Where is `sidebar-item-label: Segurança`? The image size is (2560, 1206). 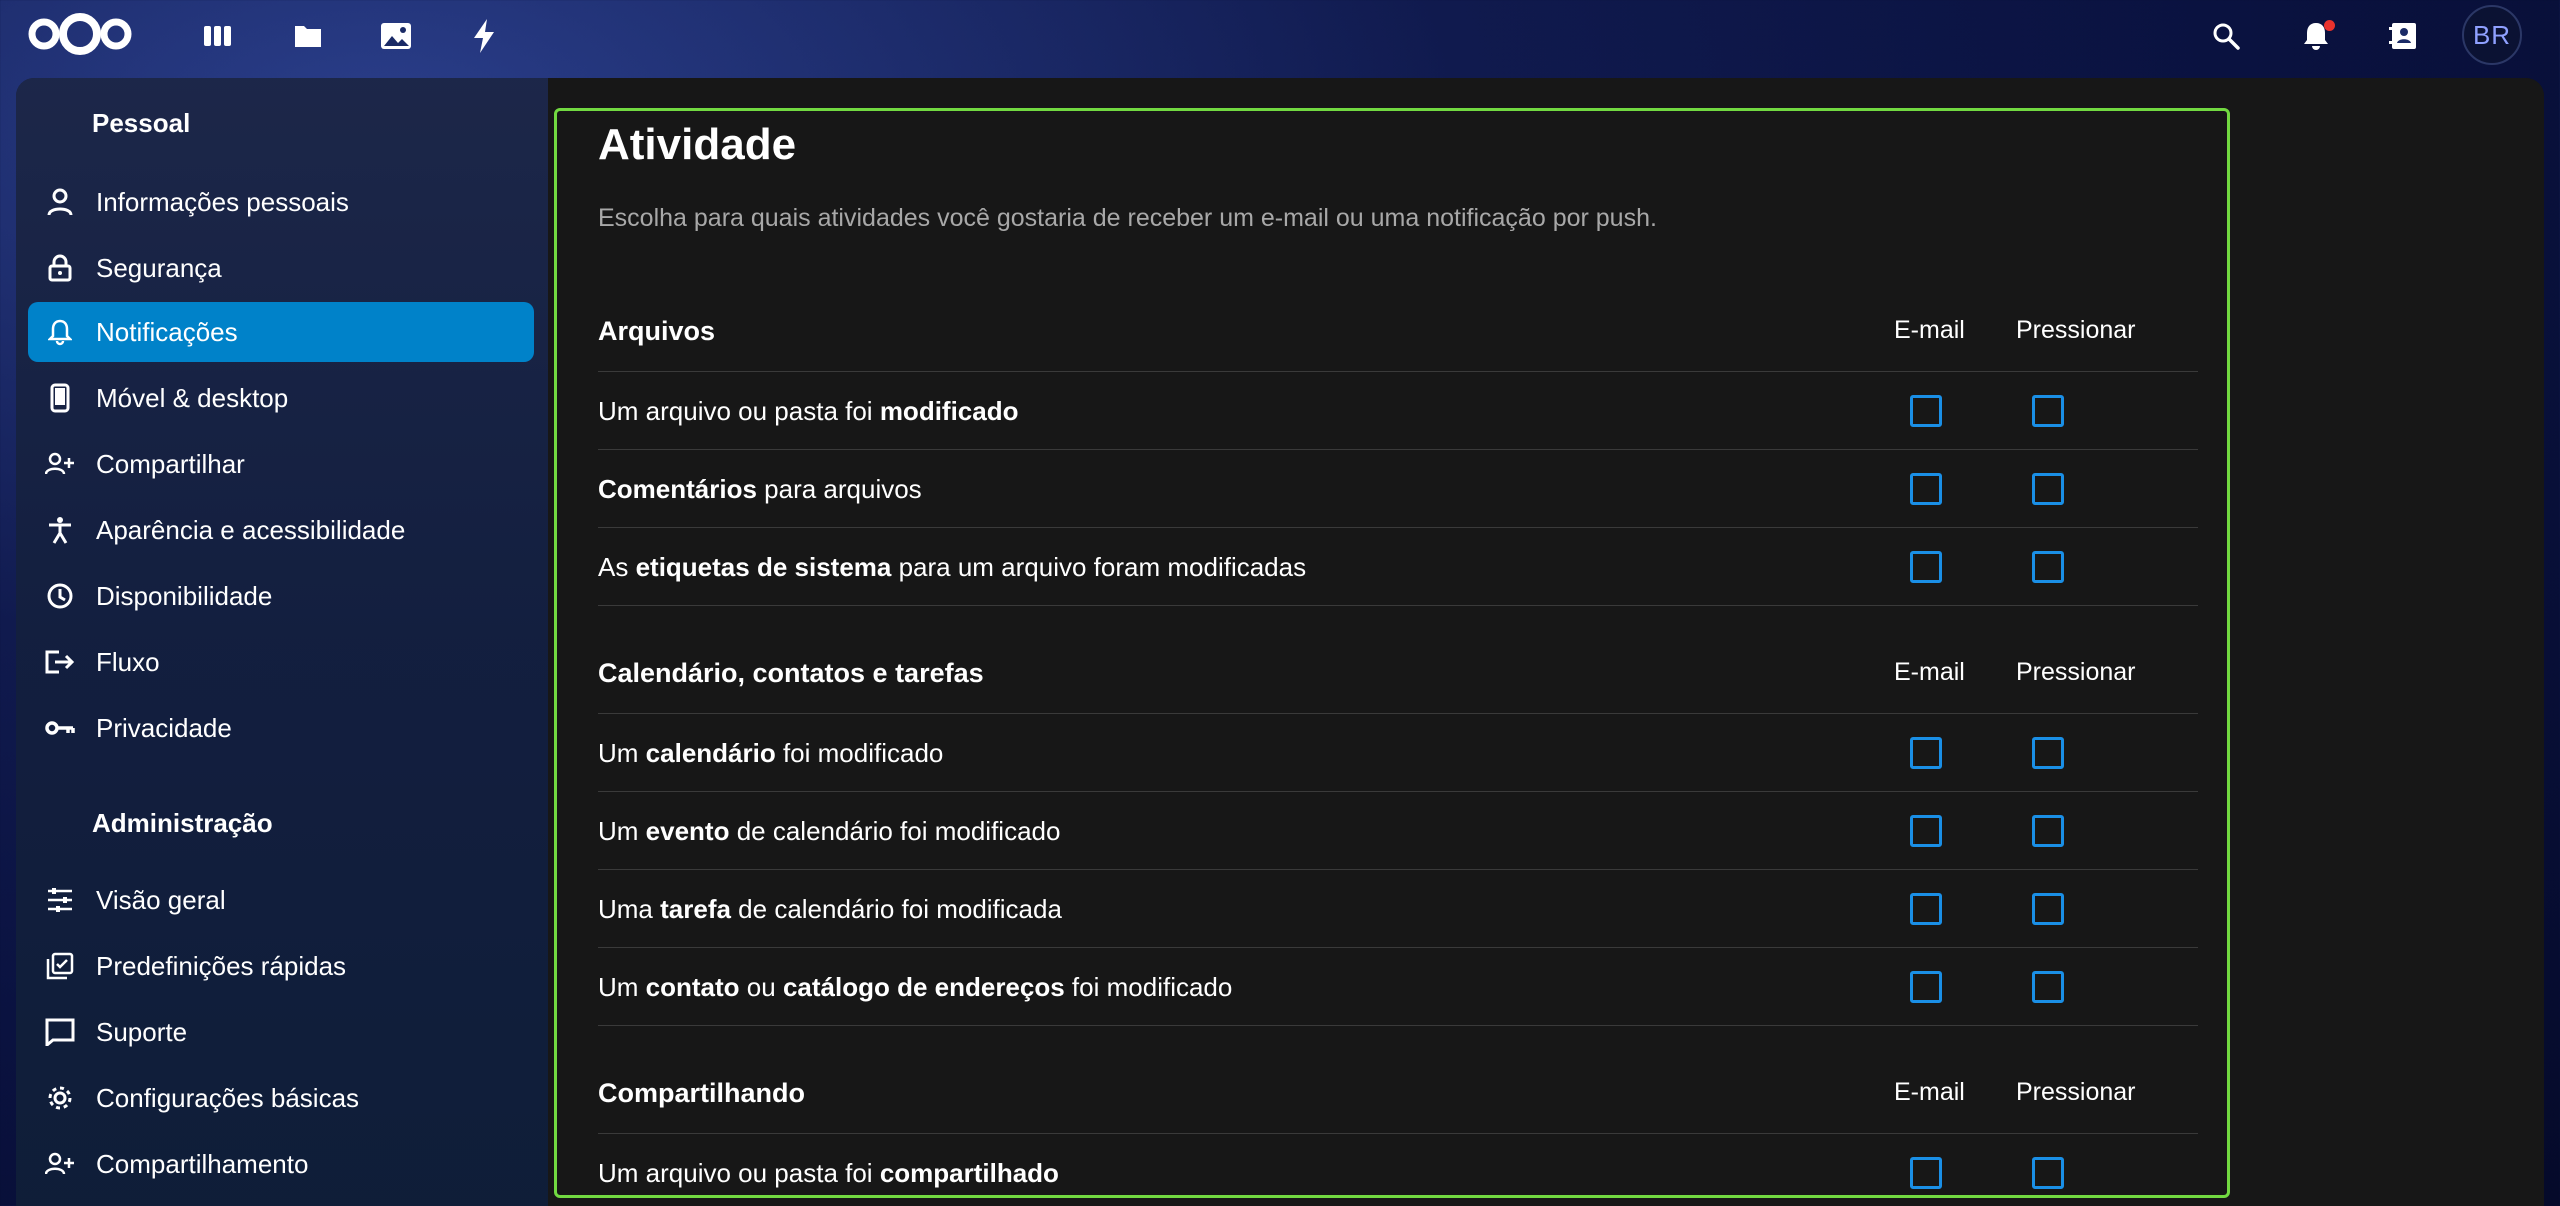 sidebar-item-label: Segurança is located at coordinates (159, 267).